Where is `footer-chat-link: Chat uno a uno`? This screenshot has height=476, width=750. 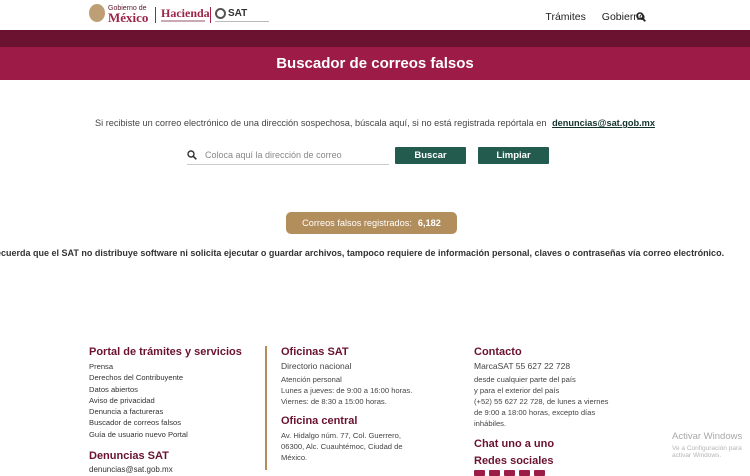
footer-chat-link: Chat uno a uno is located at coordinates (554, 444).